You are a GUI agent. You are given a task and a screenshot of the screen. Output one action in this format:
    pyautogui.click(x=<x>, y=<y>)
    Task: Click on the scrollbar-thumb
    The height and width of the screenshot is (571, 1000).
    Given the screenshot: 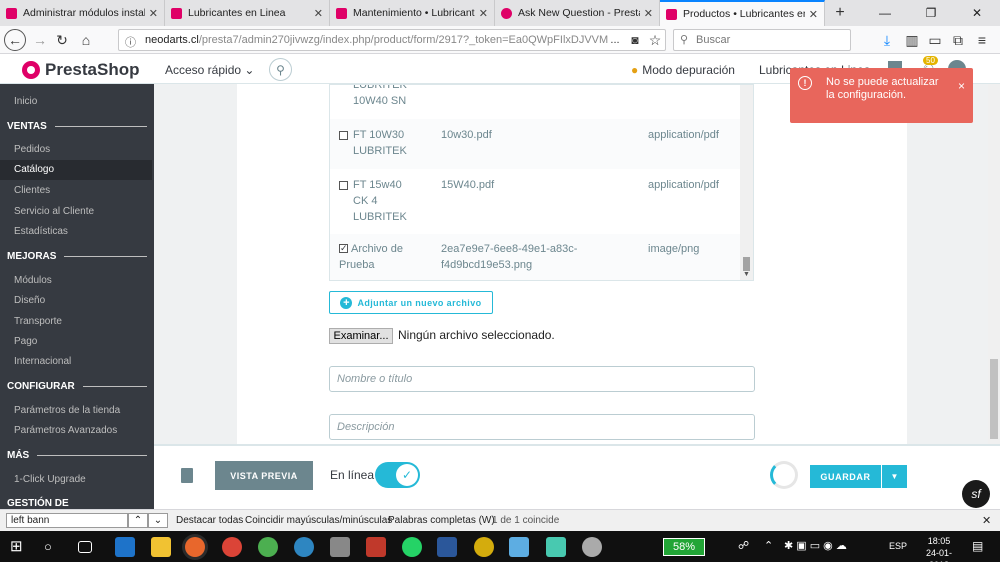 What is the action you would take?
    pyautogui.click(x=746, y=264)
    